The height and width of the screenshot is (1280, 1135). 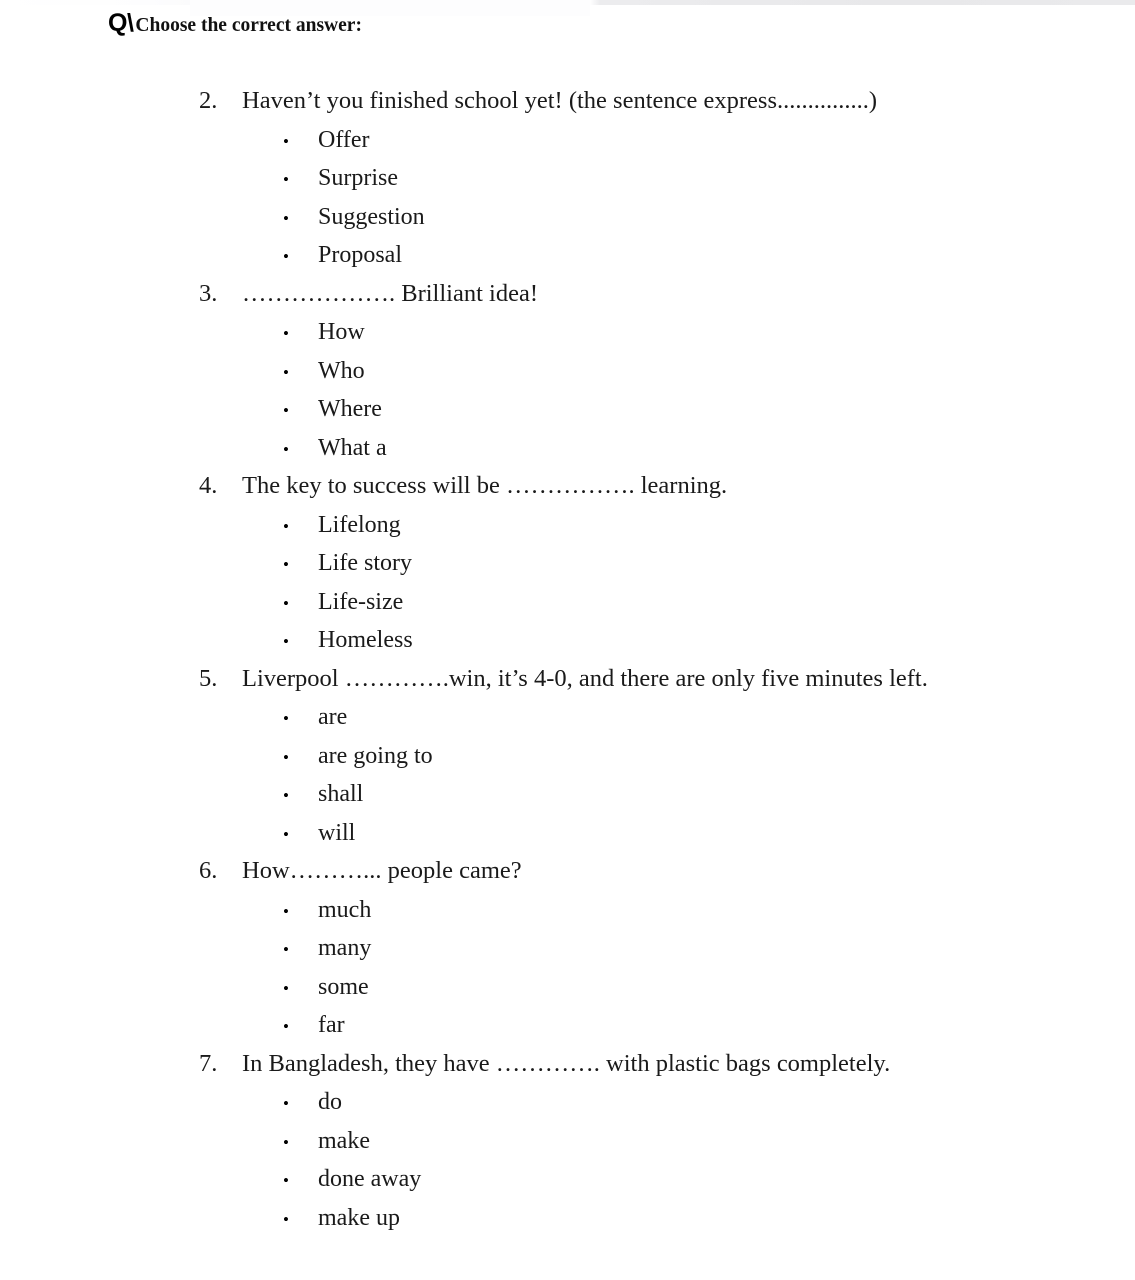 I want to click on answer-choice-label: Life story, so click(x=365, y=563).